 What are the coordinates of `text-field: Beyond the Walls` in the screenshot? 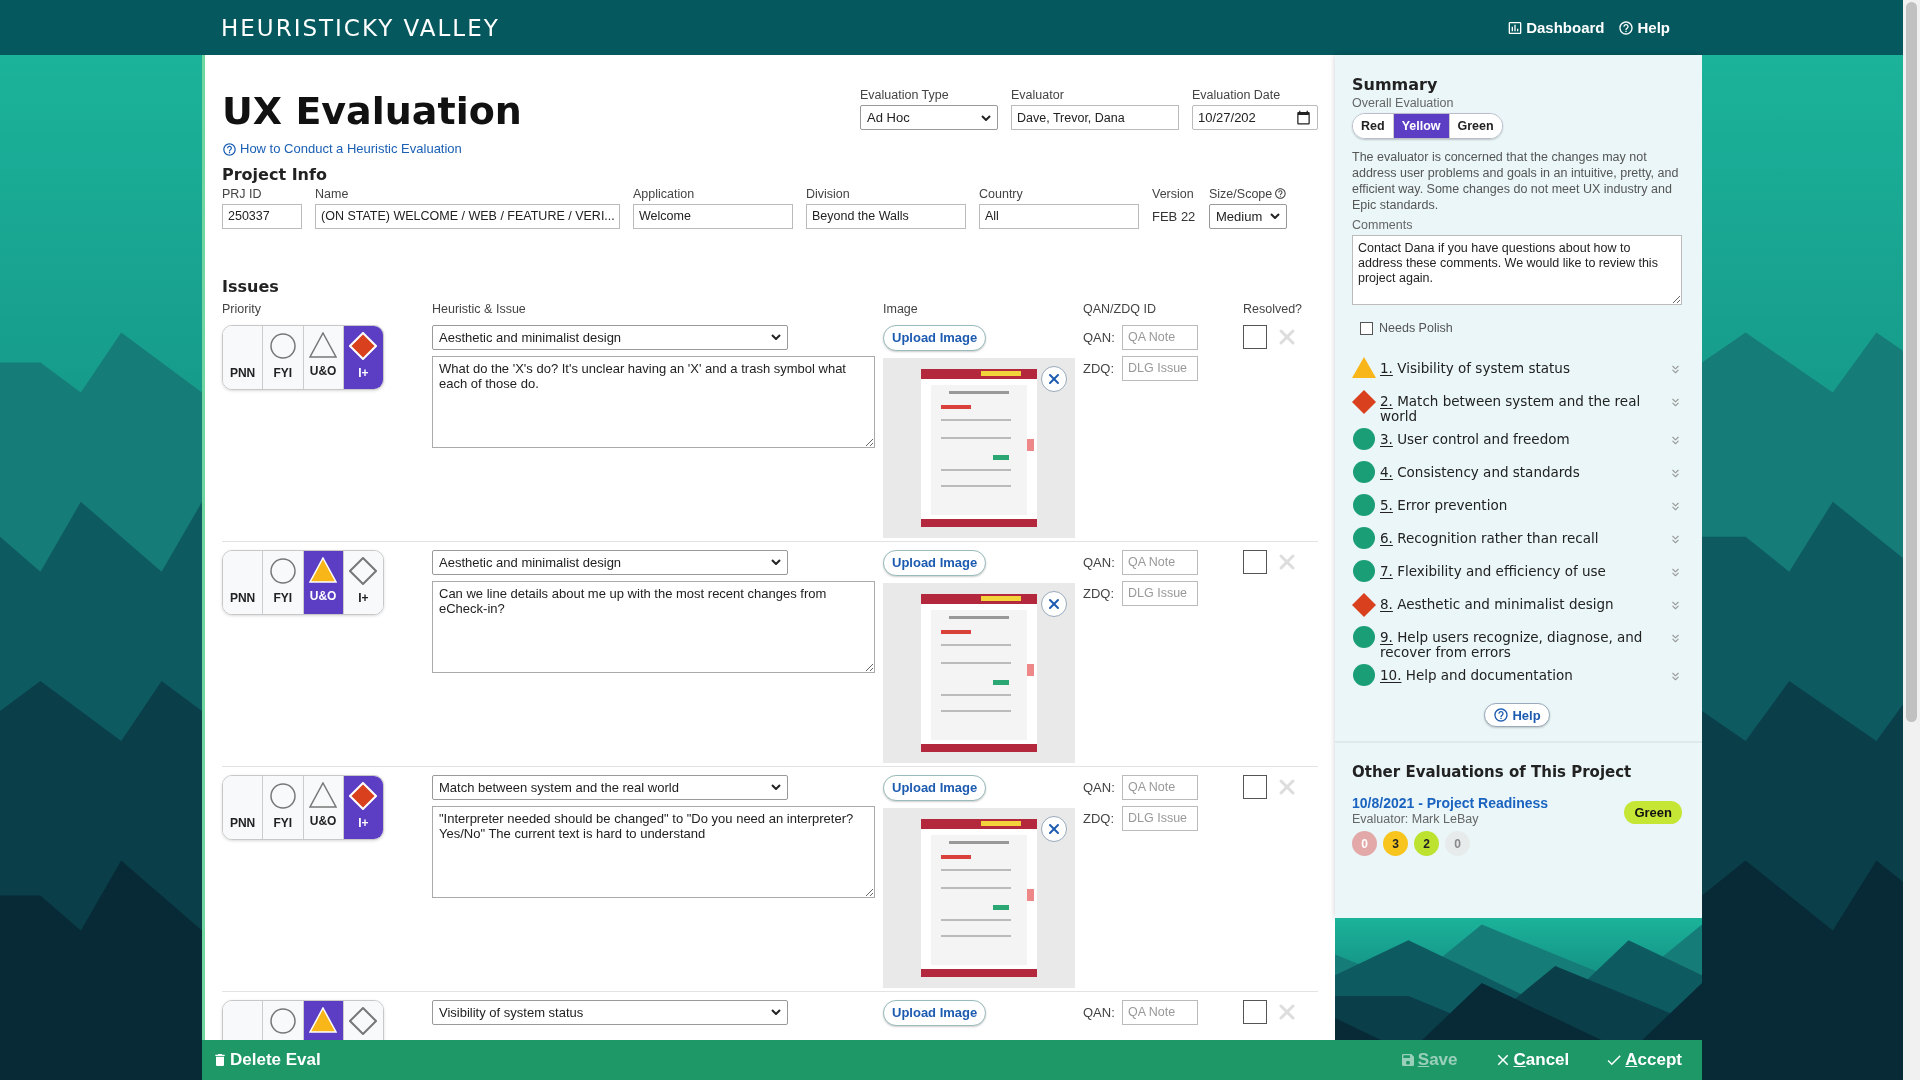 It's located at (886, 216).